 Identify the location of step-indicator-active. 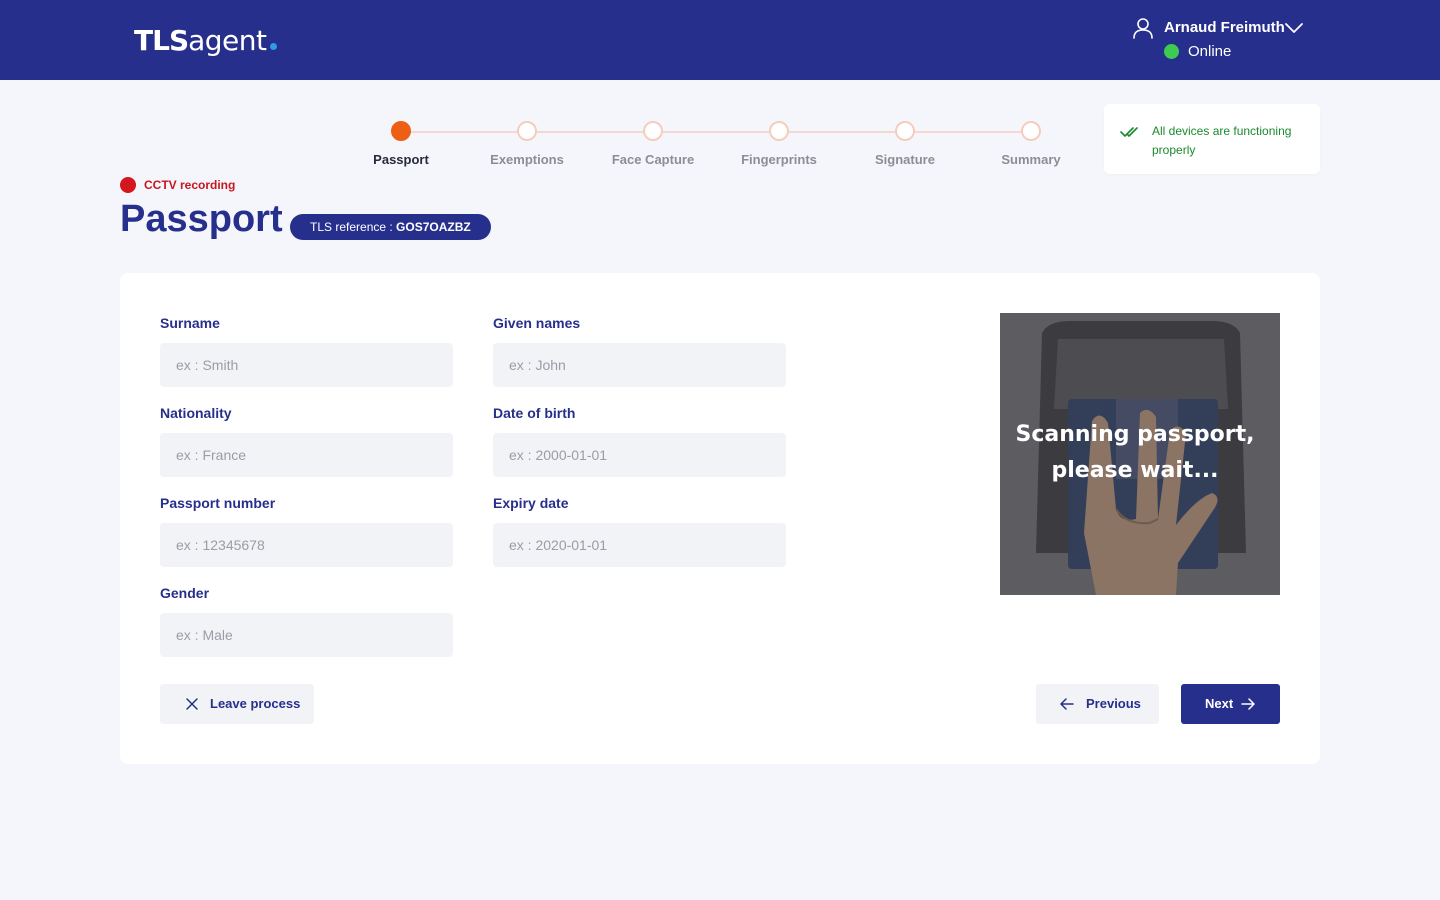
(401, 131).